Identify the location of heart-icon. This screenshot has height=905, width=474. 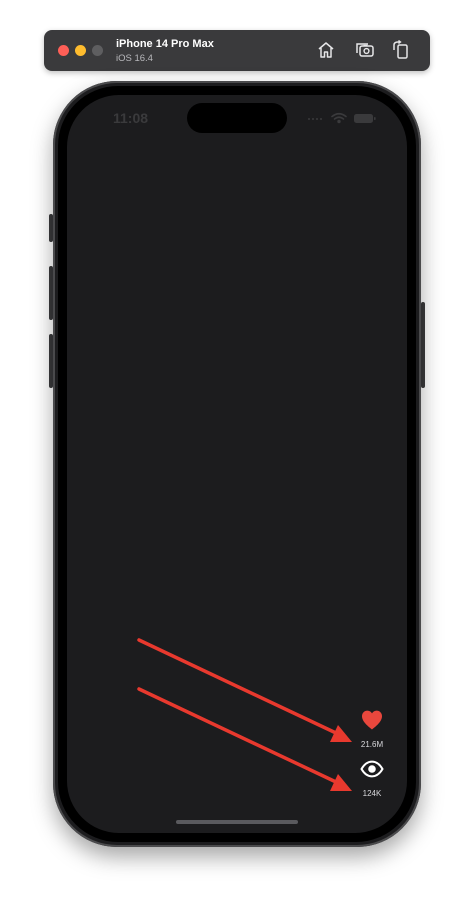
(372, 720).